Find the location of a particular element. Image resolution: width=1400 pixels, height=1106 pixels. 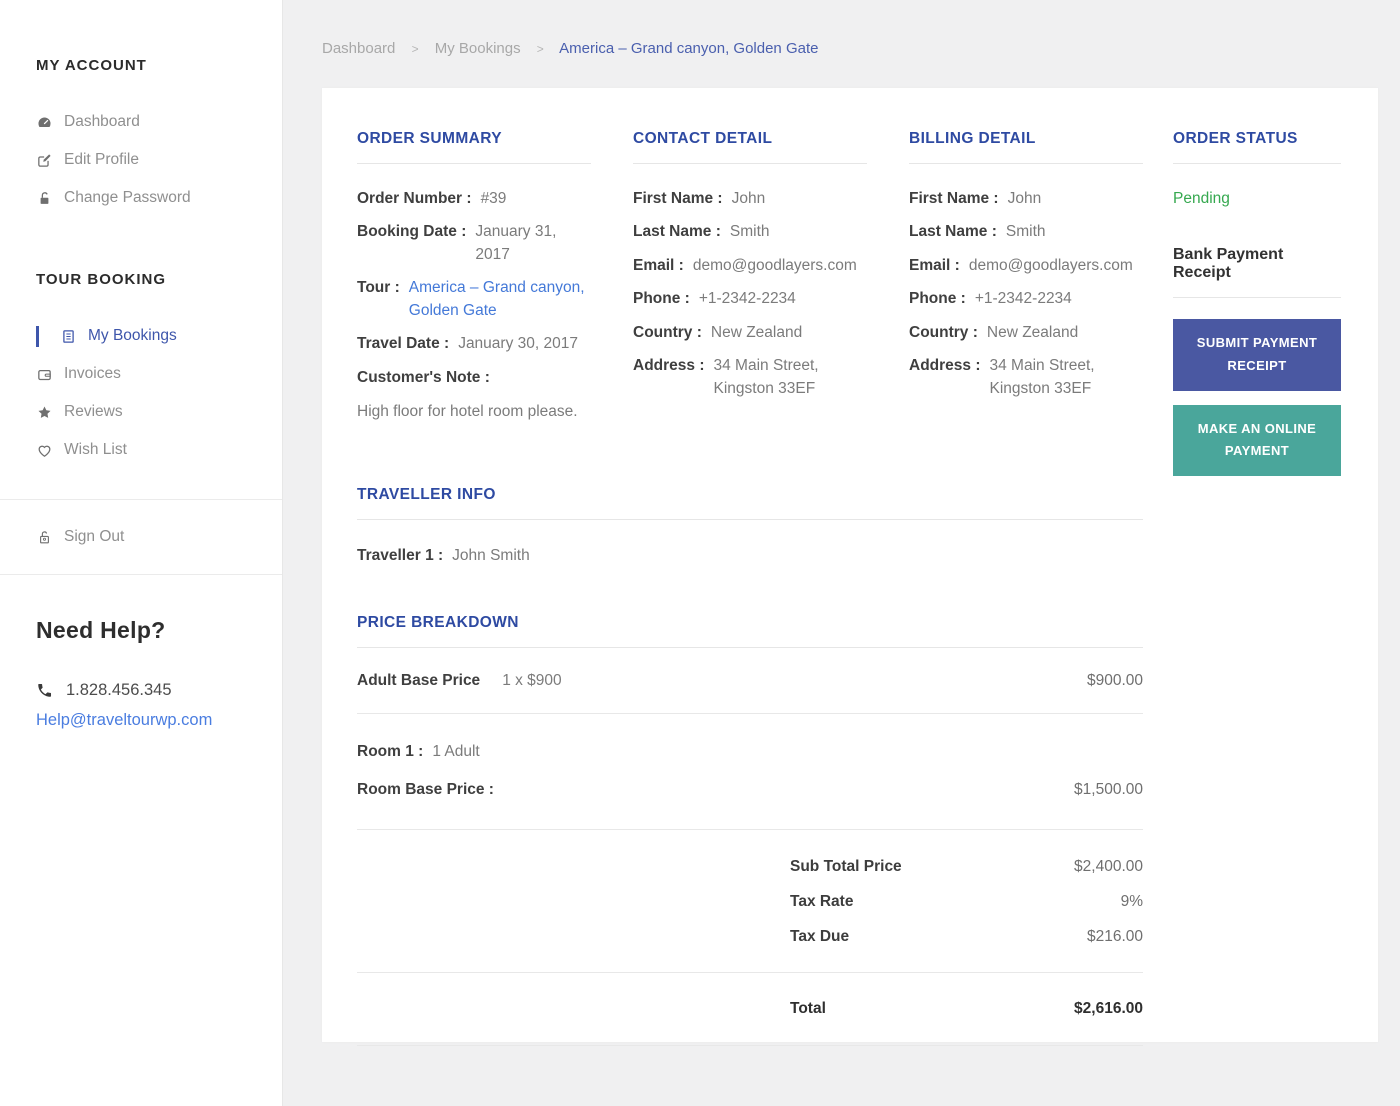

help-phone-number: 1.828.456.345 is located at coordinates (119, 690).